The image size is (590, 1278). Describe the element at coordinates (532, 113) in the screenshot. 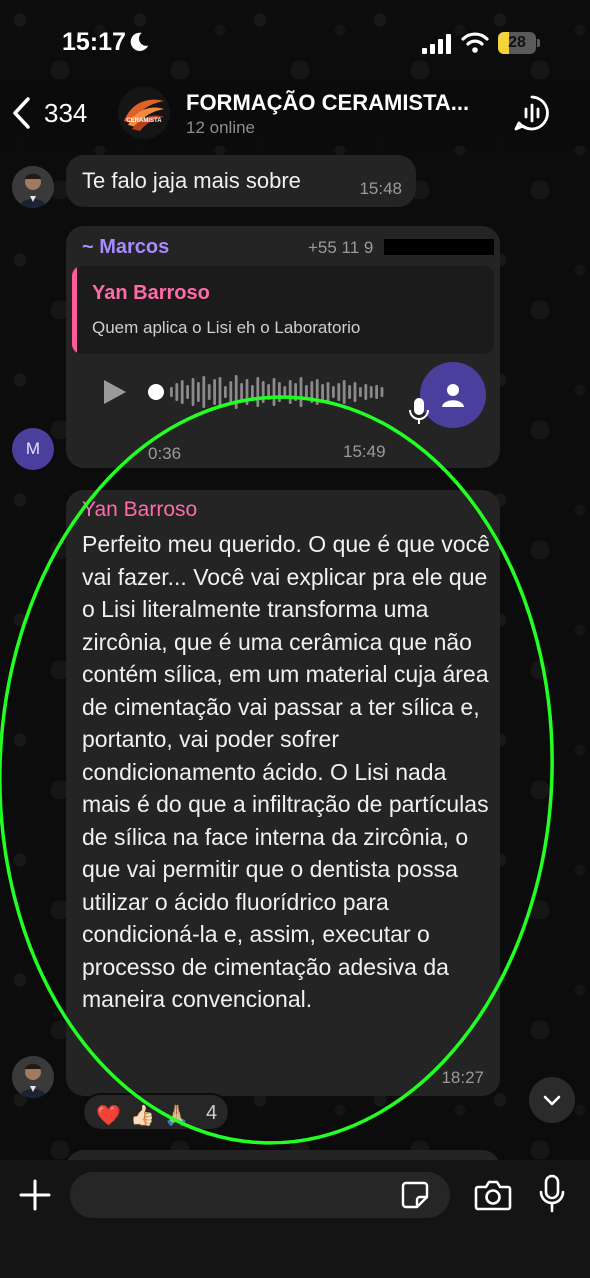

I see `voice-chat-icon` at that location.